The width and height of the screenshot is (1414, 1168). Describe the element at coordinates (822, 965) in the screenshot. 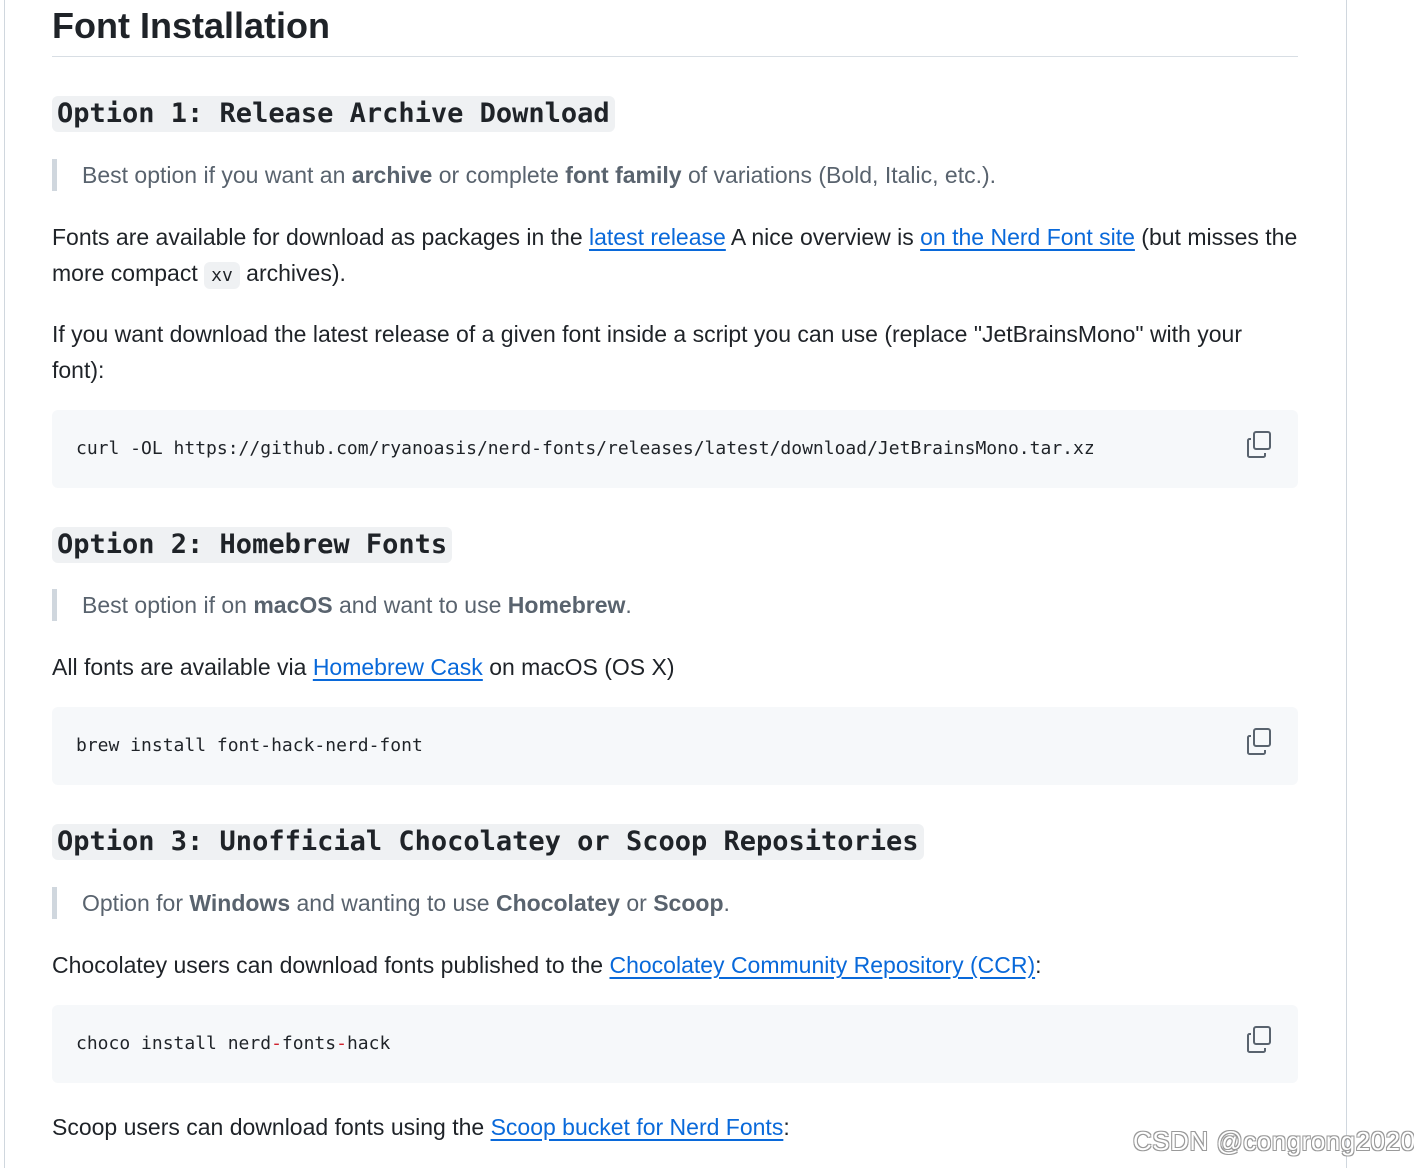

I see `chocolatey-ccr-link: Chocolatey Community Repository (CCR)` at that location.